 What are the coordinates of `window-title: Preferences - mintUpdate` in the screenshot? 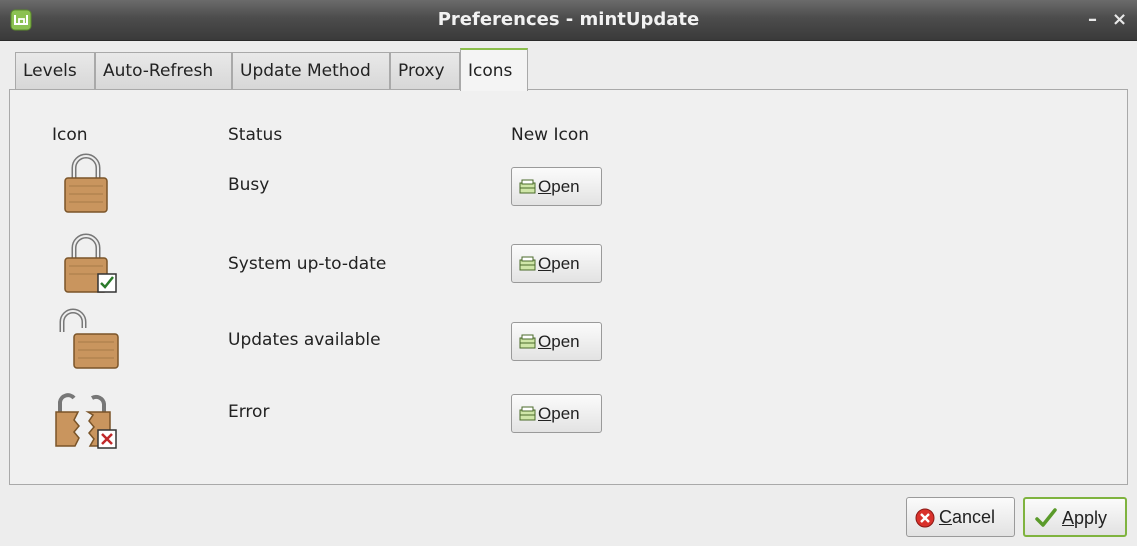 It's located at (568, 19).